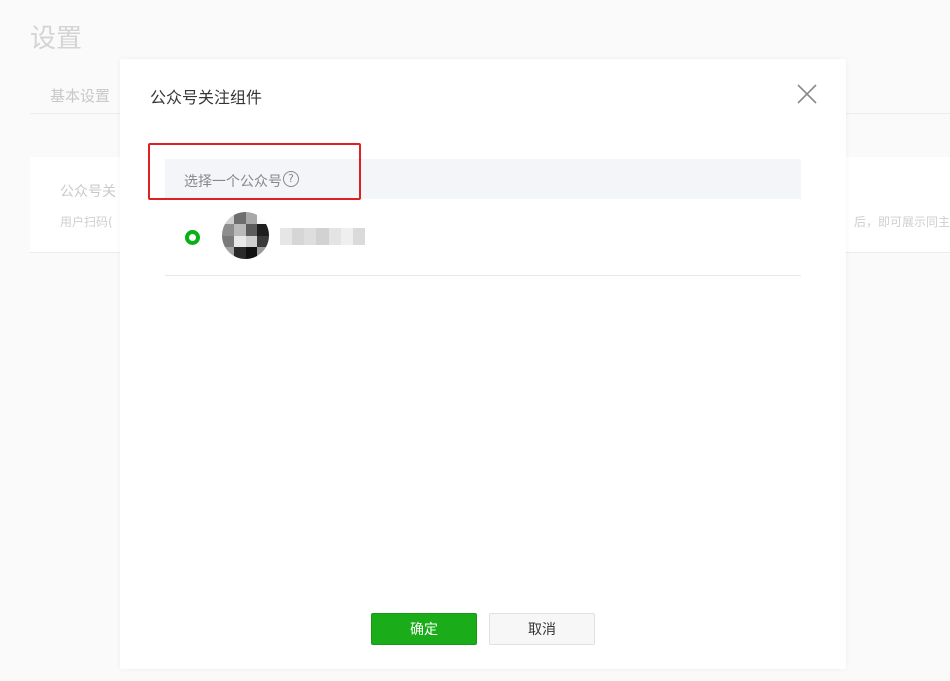  I want to click on dialog-title: 公众号关注组件, so click(206, 97).